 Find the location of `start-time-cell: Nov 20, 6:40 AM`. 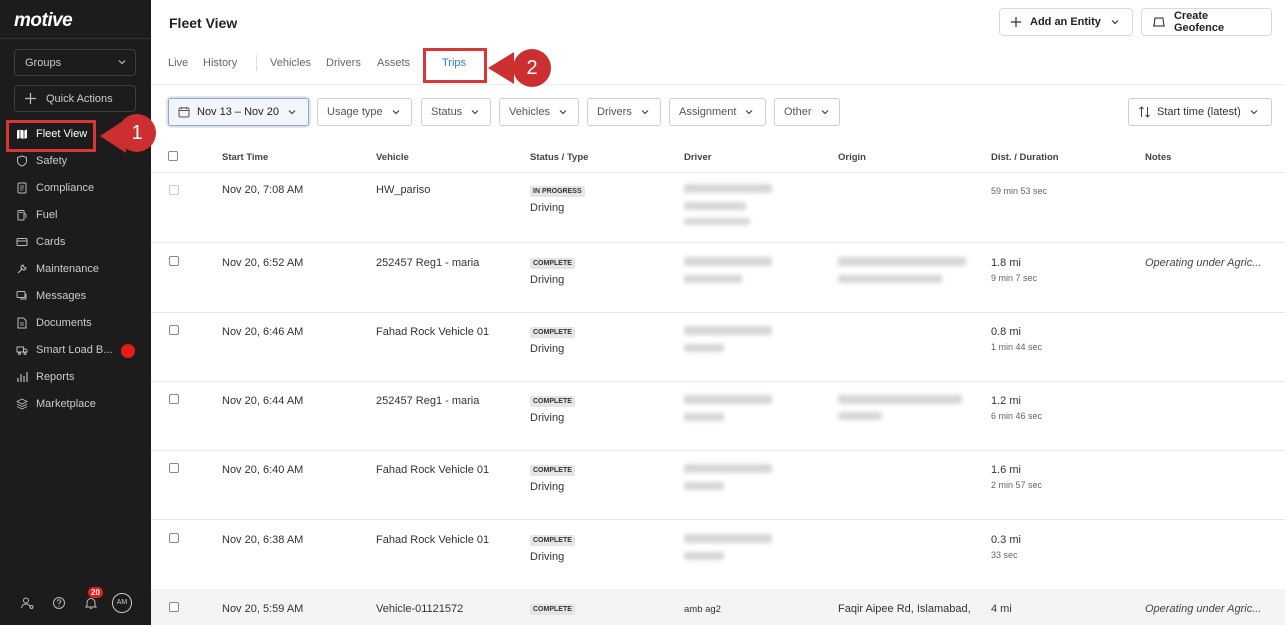

start-time-cell: Nov 20, 6:40 AM is located at coordinates (263, 470).